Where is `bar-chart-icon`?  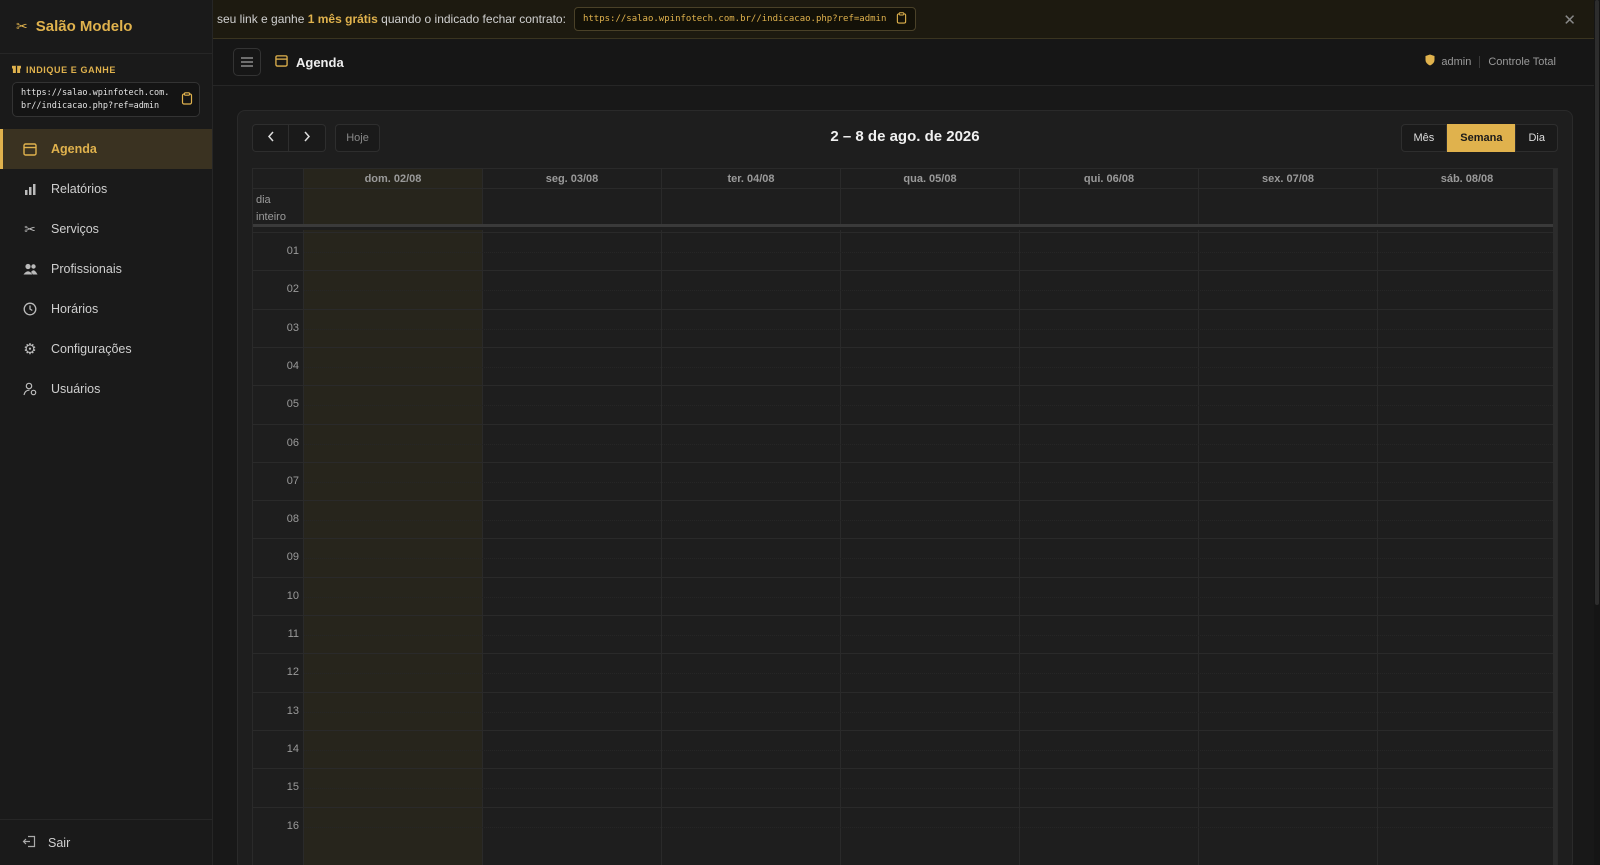
bar-chart-icon is located at coordinates (30, 189).